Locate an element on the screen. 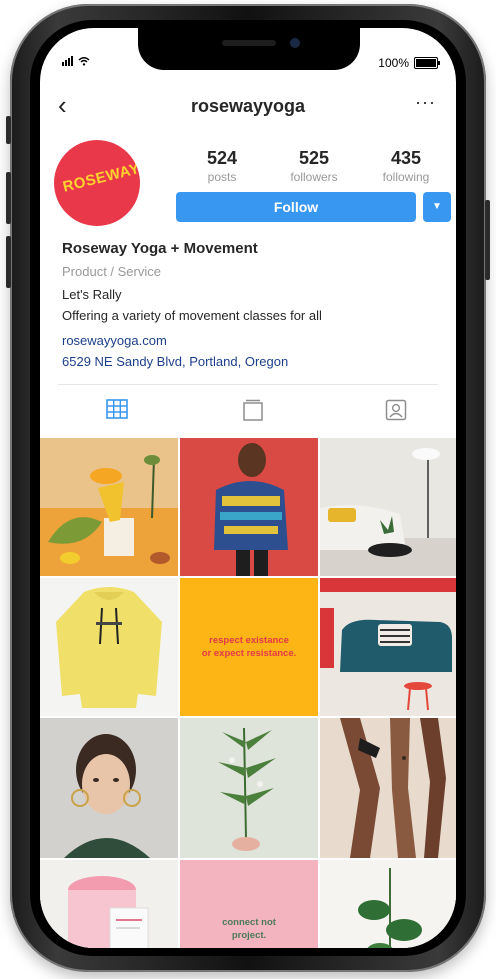 Image resolution: width=496 pixels, height=979 pixels. notch is located at coordinates (249, 49).